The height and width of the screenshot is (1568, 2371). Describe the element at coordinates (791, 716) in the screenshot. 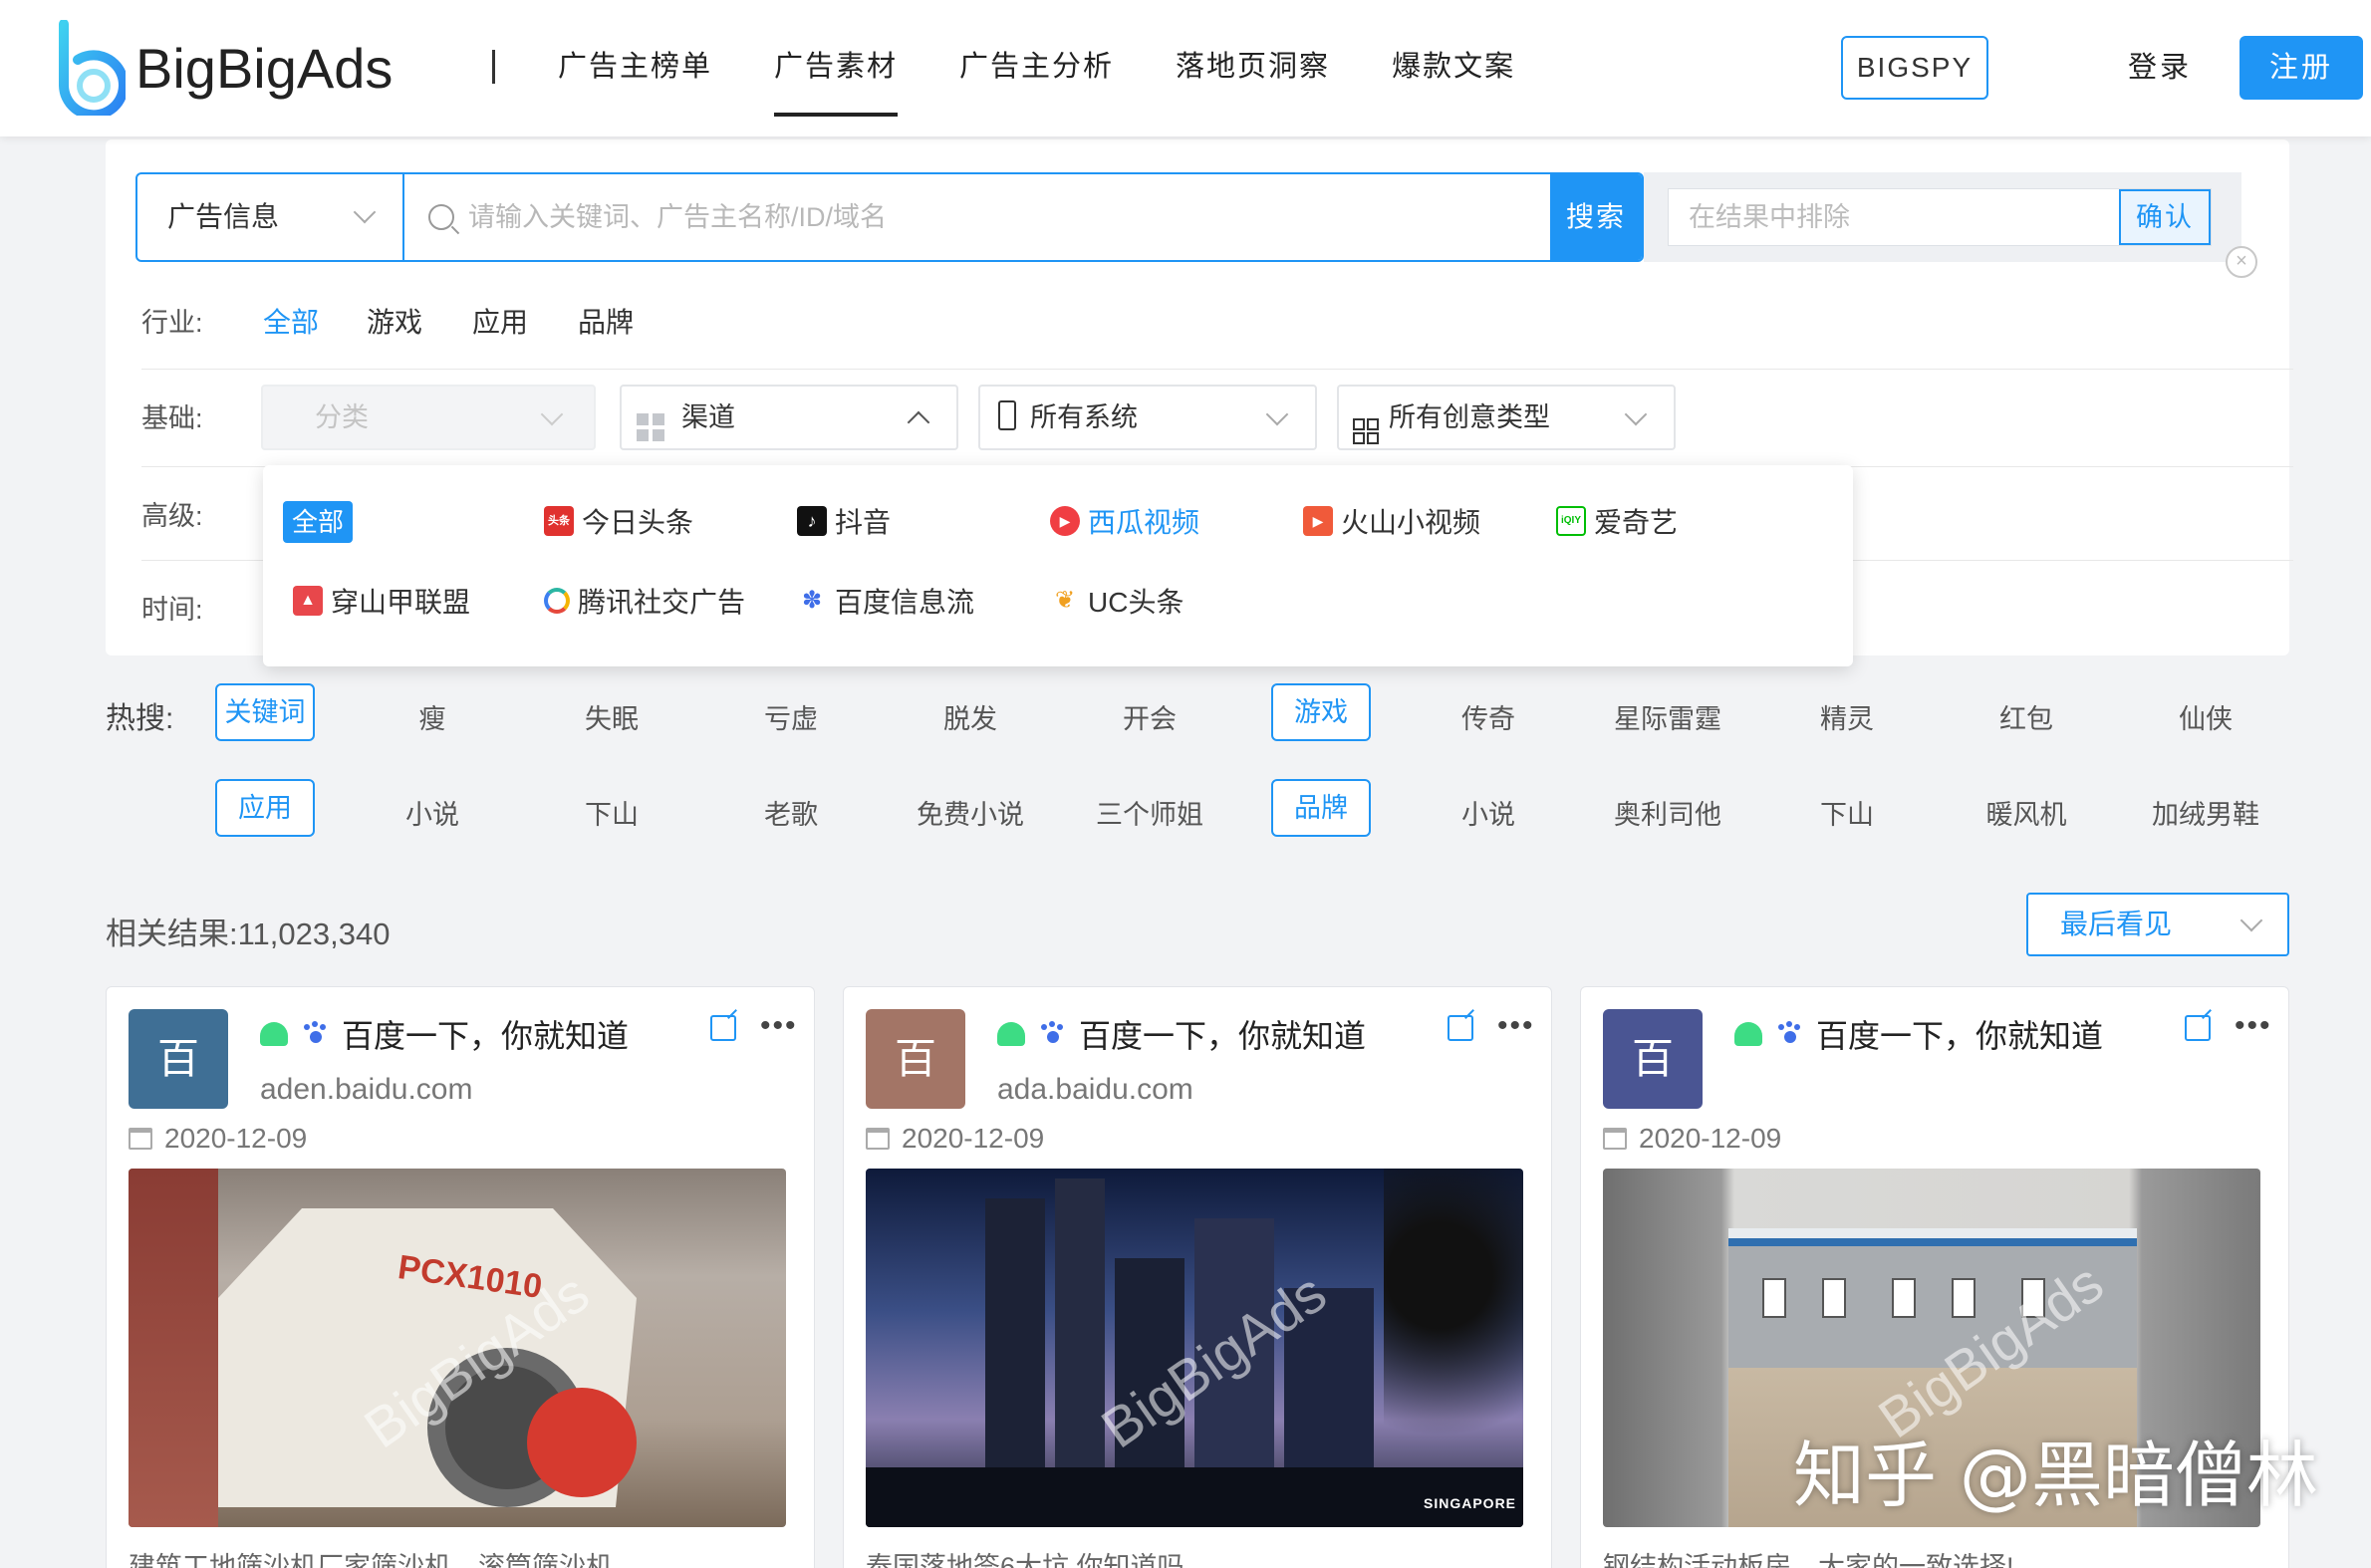

I see `hot-item: 亏虚` at that location.